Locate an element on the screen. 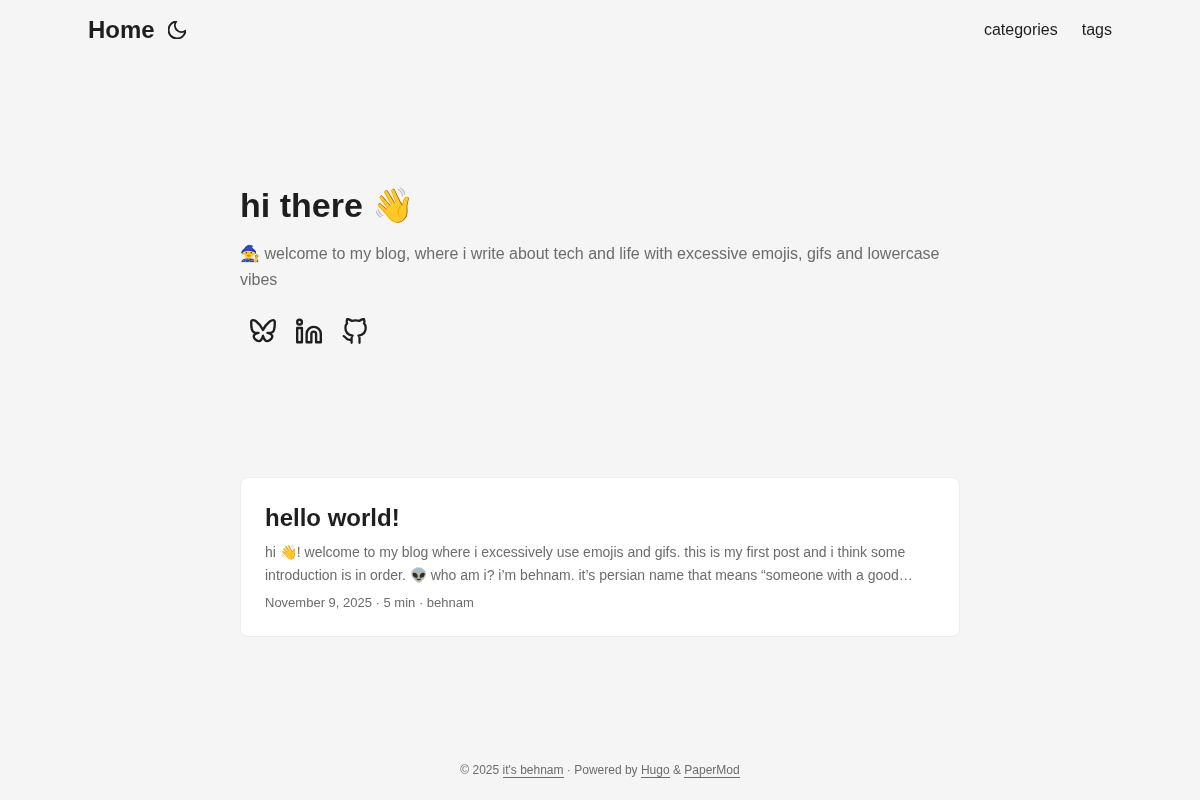  footer-link: it's behnam is located at coordinates (533, 770).